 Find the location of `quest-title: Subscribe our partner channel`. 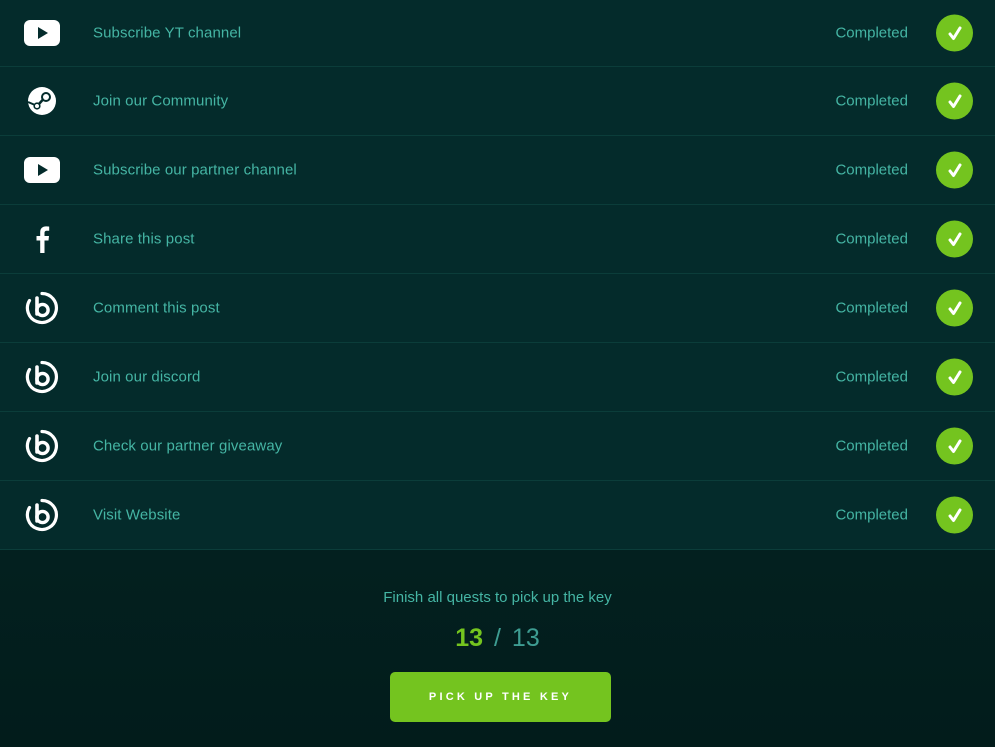

quest-title: Subscribe our partner channel is located at coordinates (195, 170).